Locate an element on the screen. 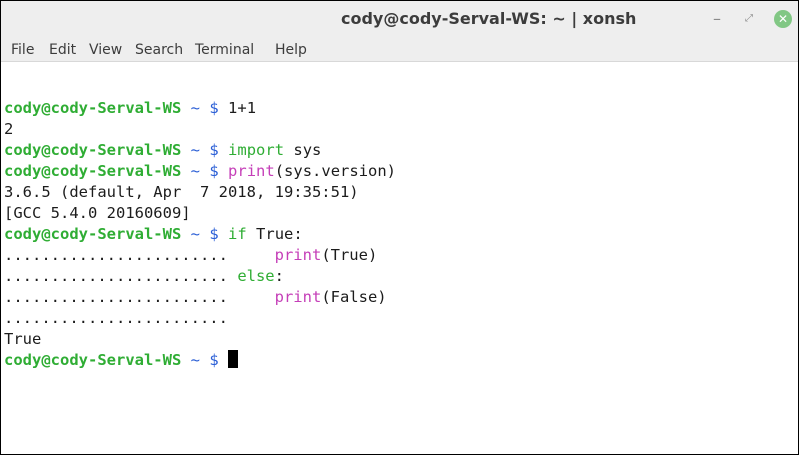 This screenshot has width=799, height=455. text-cursor is located at coordinates (233, 359).